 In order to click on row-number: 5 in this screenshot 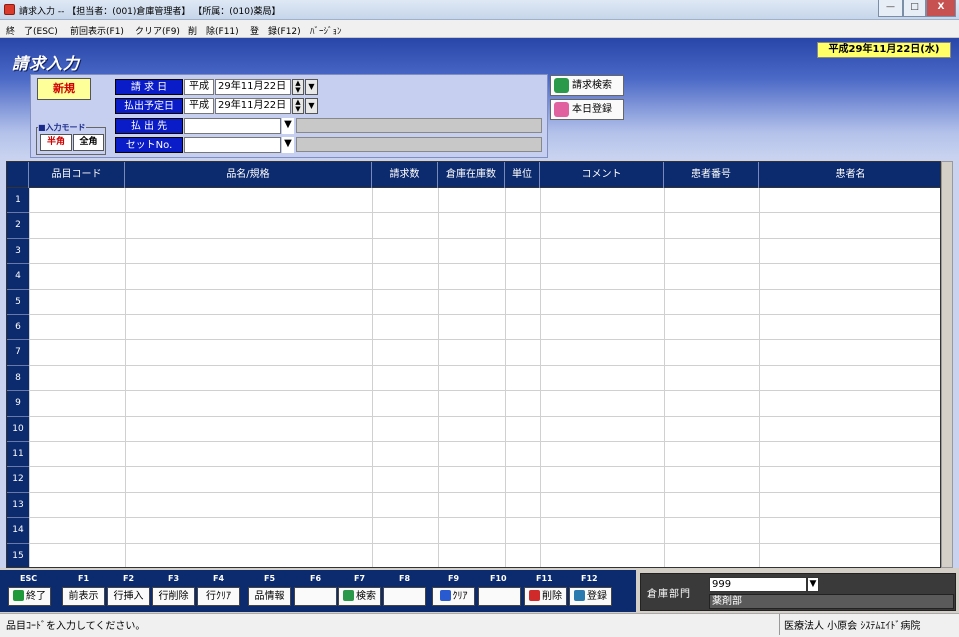, I will do `click(18, 302)`.